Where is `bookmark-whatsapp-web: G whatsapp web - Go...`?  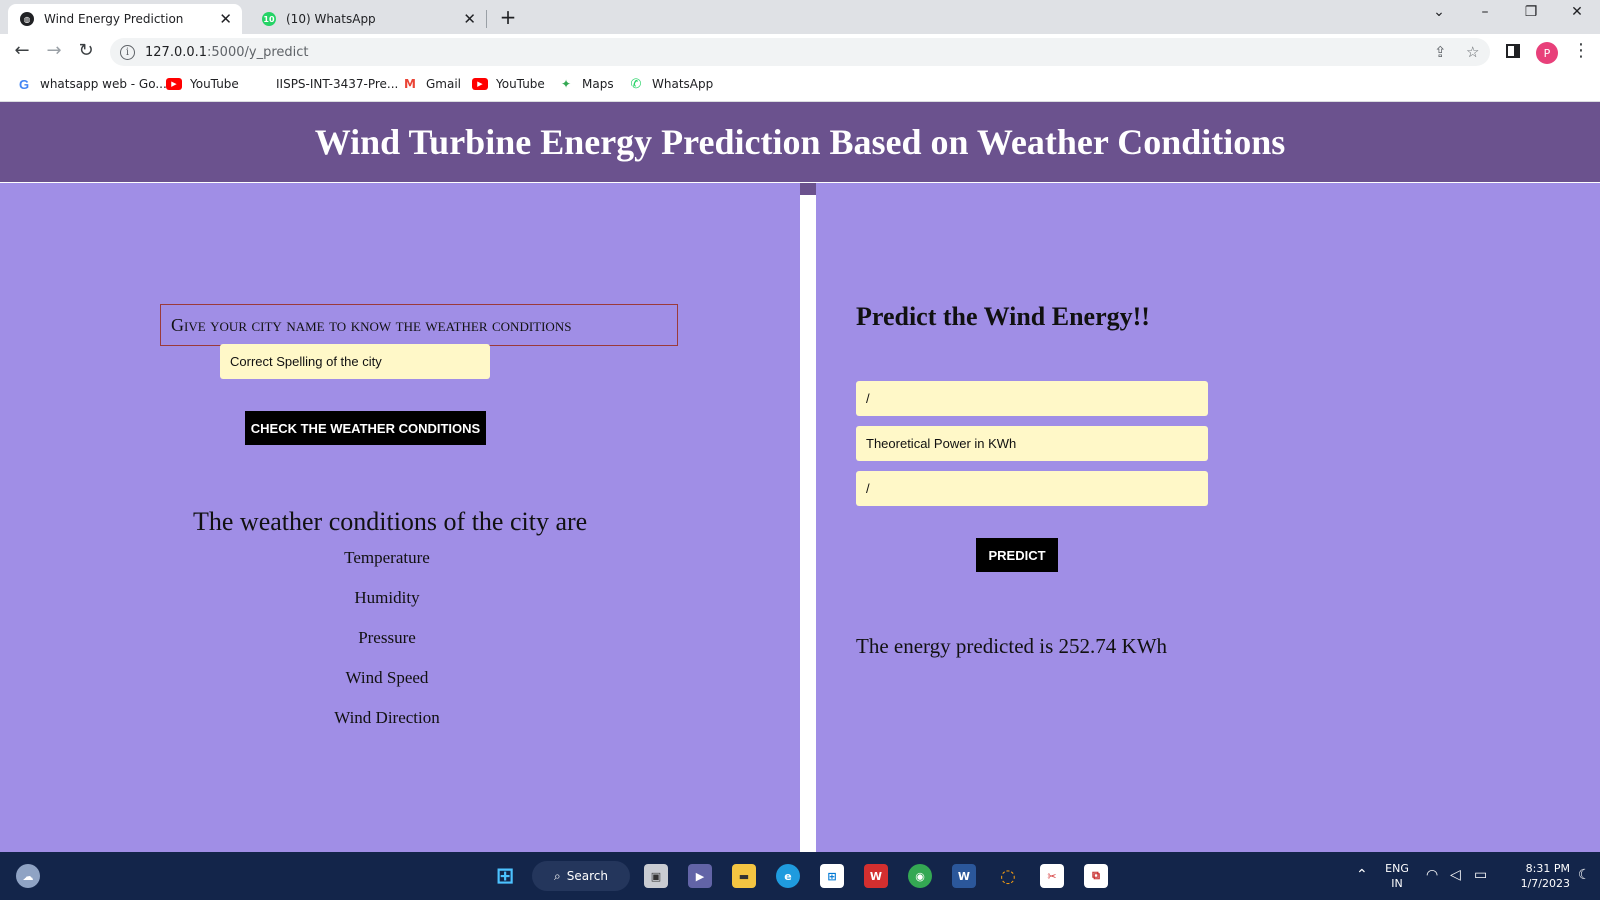
bookmark-whatsapp-web: G whatsapp web - Go... is located at coordinates (91, 84).